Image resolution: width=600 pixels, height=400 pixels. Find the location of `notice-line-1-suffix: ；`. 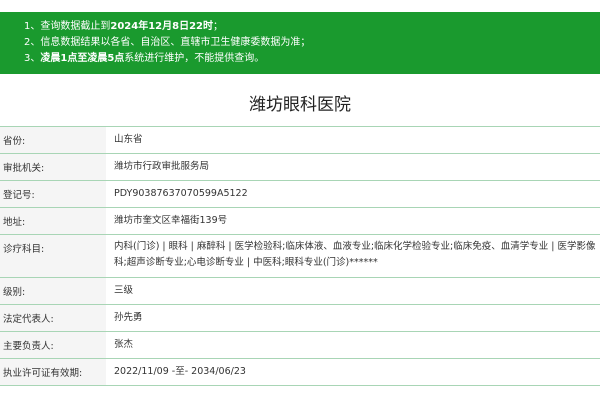

notice-line-1-suffix: ； is located at coordinates (218, 26).